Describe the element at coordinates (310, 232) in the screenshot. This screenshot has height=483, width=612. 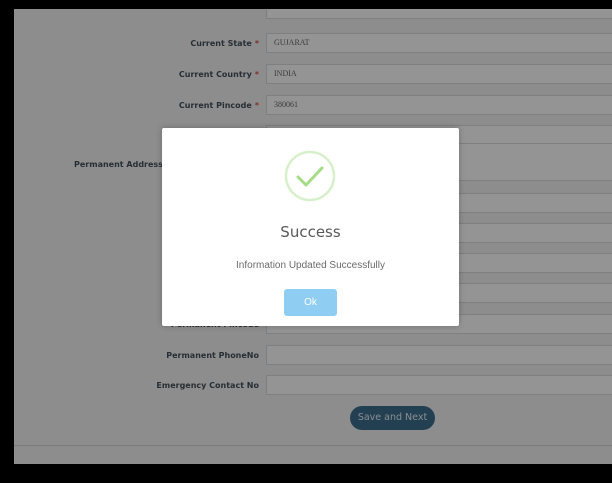
I see `dialog-title: Success` at that location.